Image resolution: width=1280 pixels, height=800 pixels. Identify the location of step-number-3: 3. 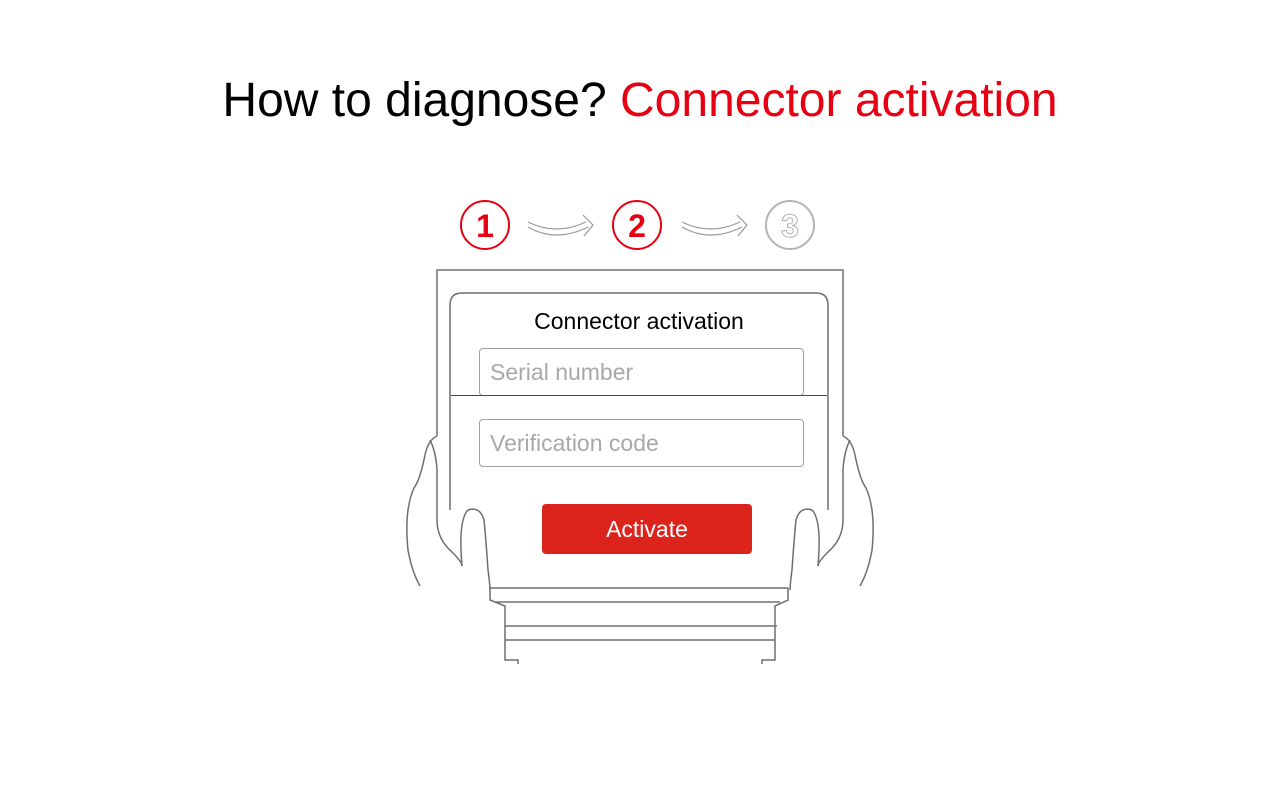
(790, 226).